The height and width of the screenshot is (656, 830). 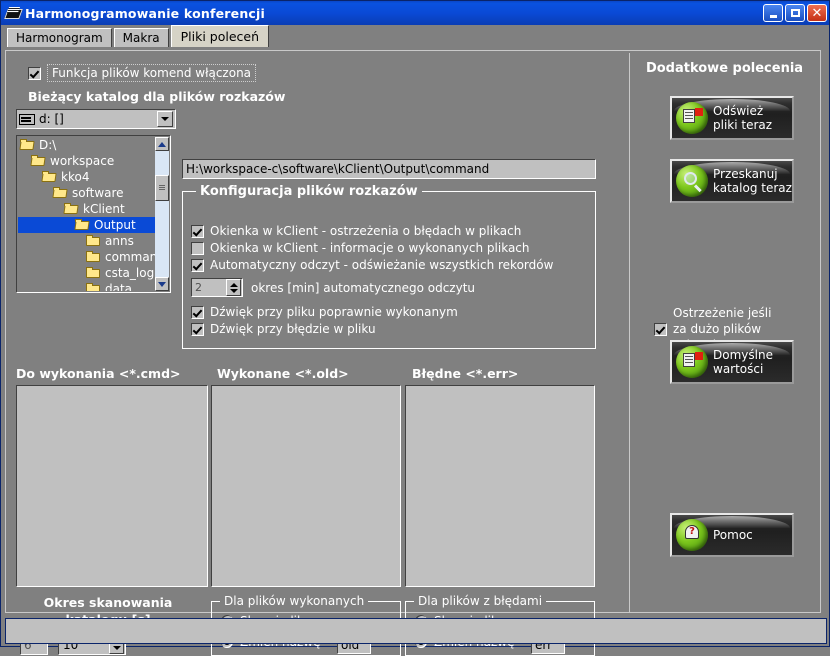 I want to click on sidebar-title: Dodatkowe polecenia, so click(x=724, y=68).